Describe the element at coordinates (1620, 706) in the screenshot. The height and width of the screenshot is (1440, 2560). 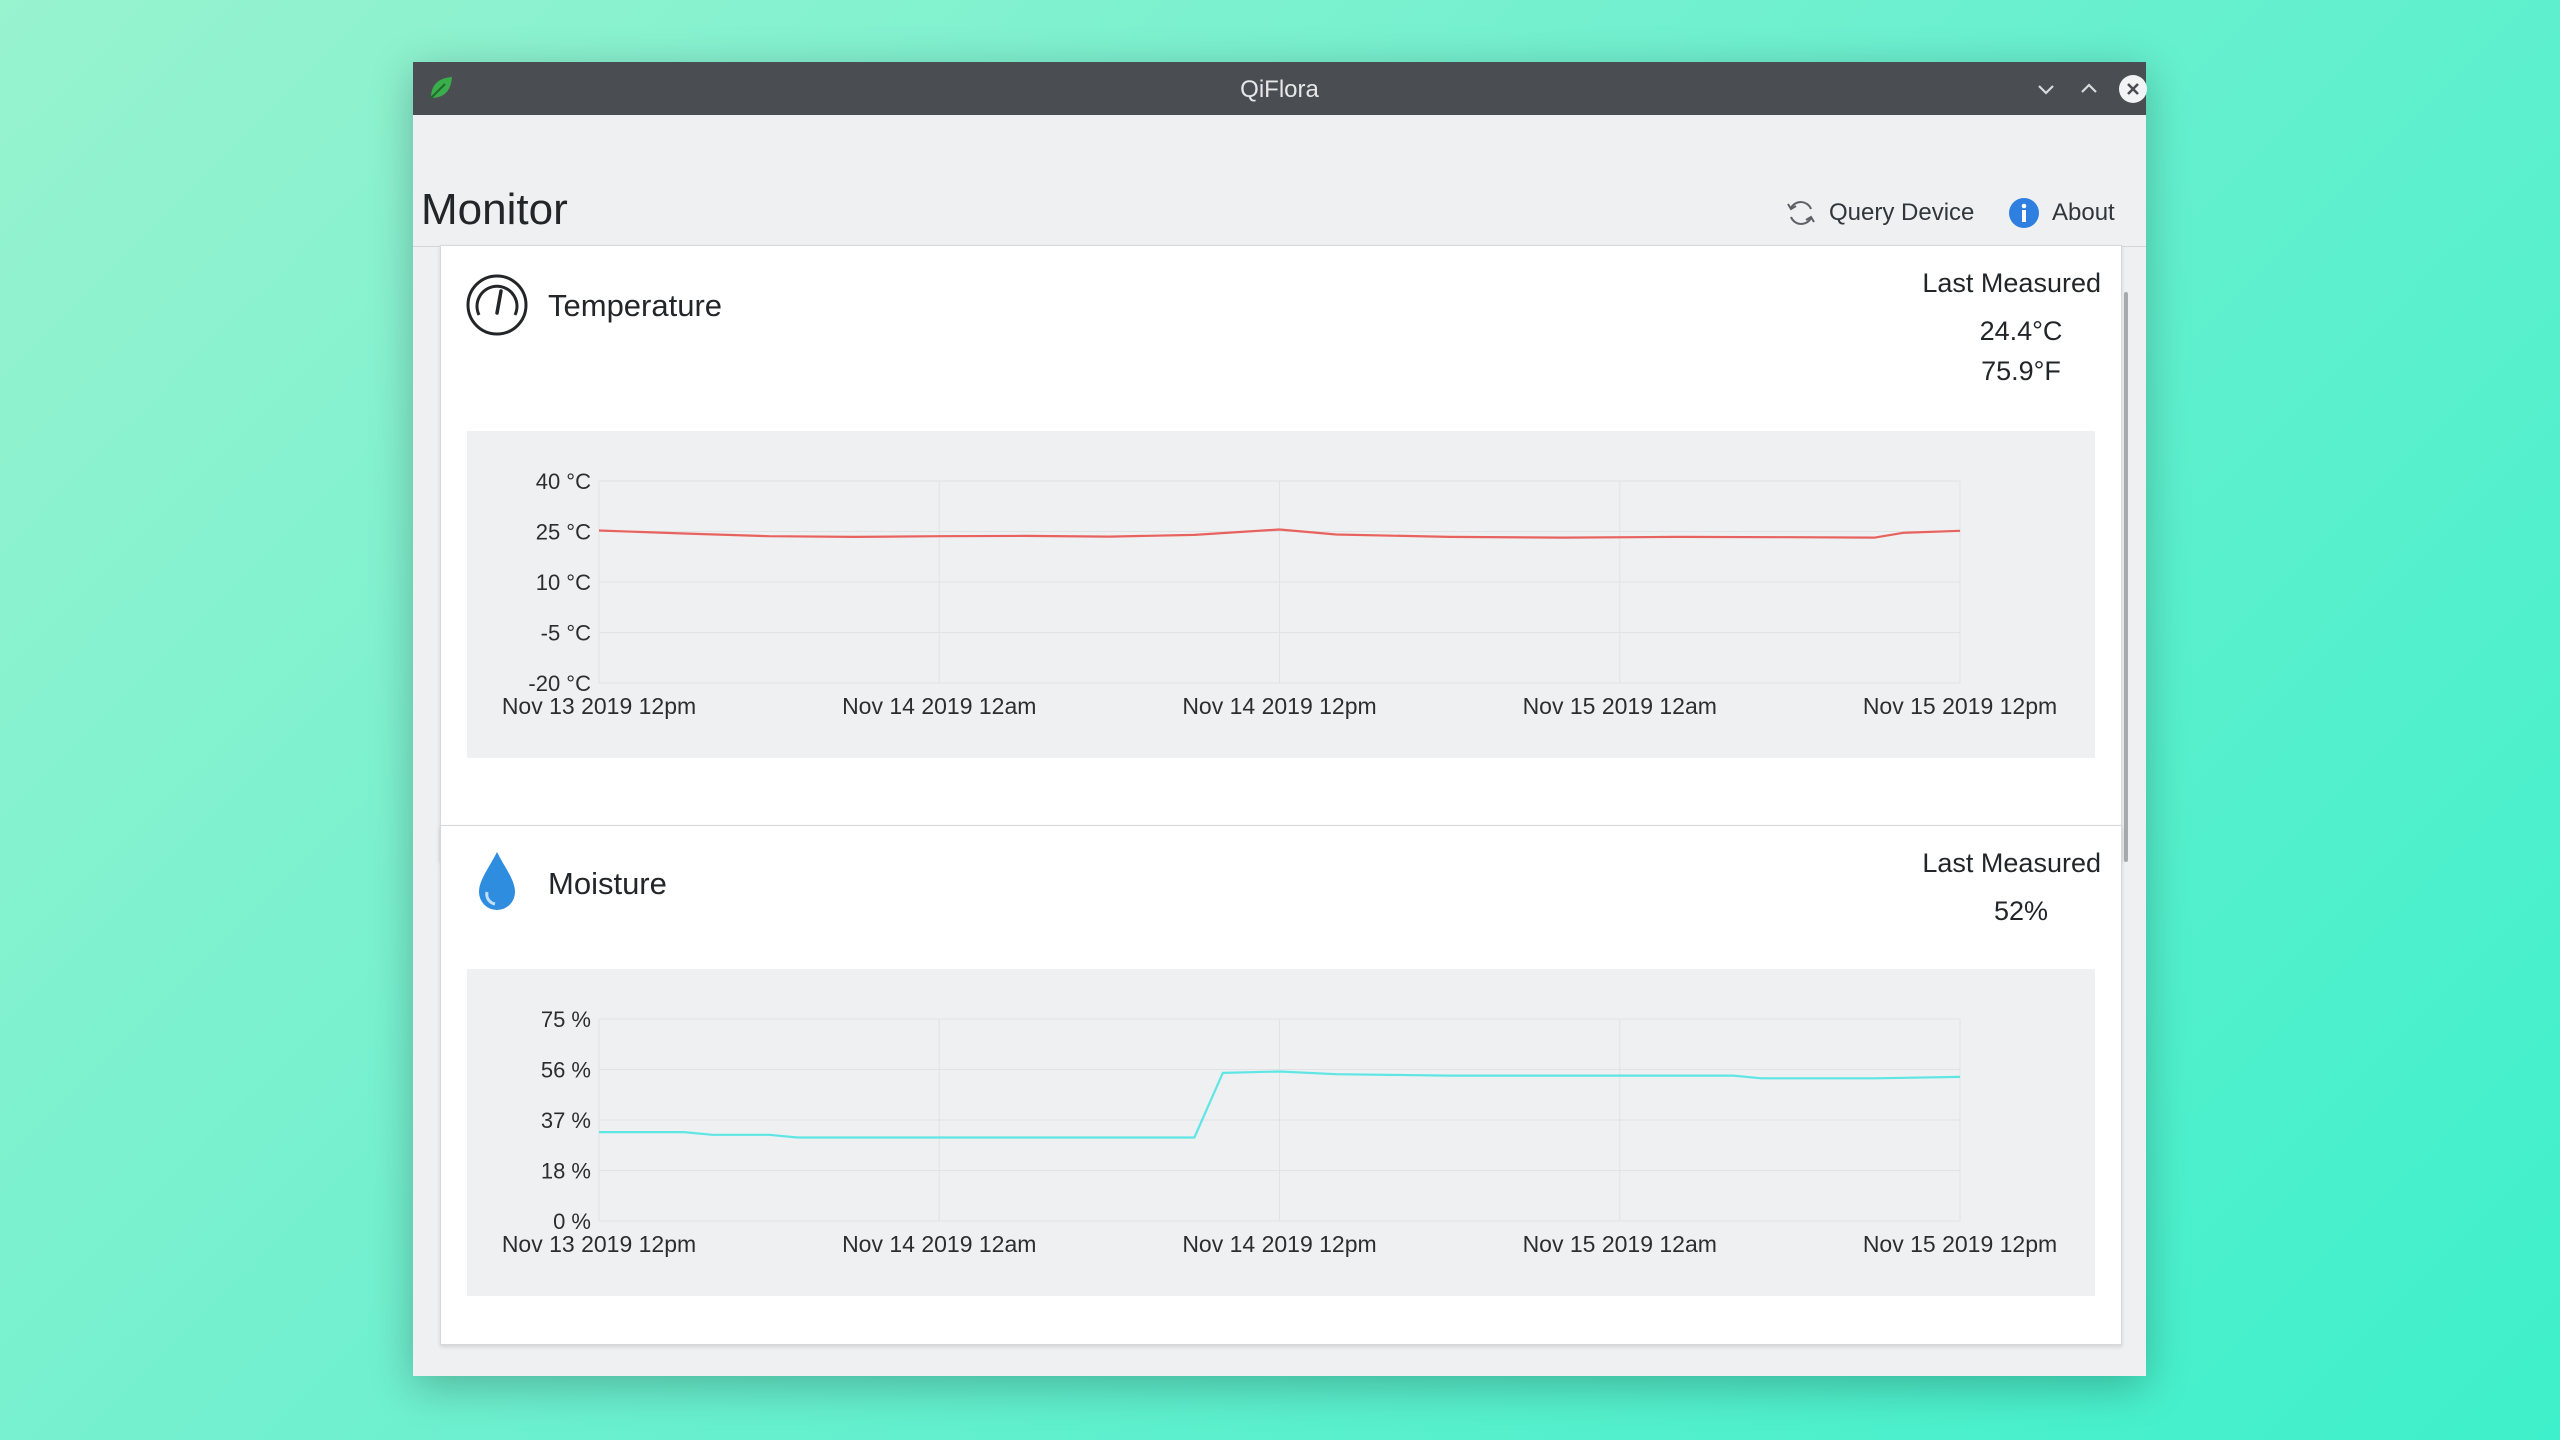
I see `temperature-x-tick-label: Nov 15 2019 12am` at that location.